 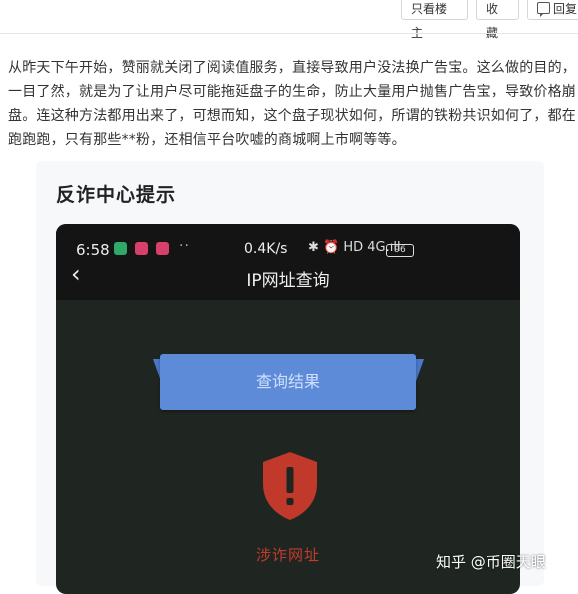 I want to click on card-title: 反诈中心提示, so click(x=116, y=195).